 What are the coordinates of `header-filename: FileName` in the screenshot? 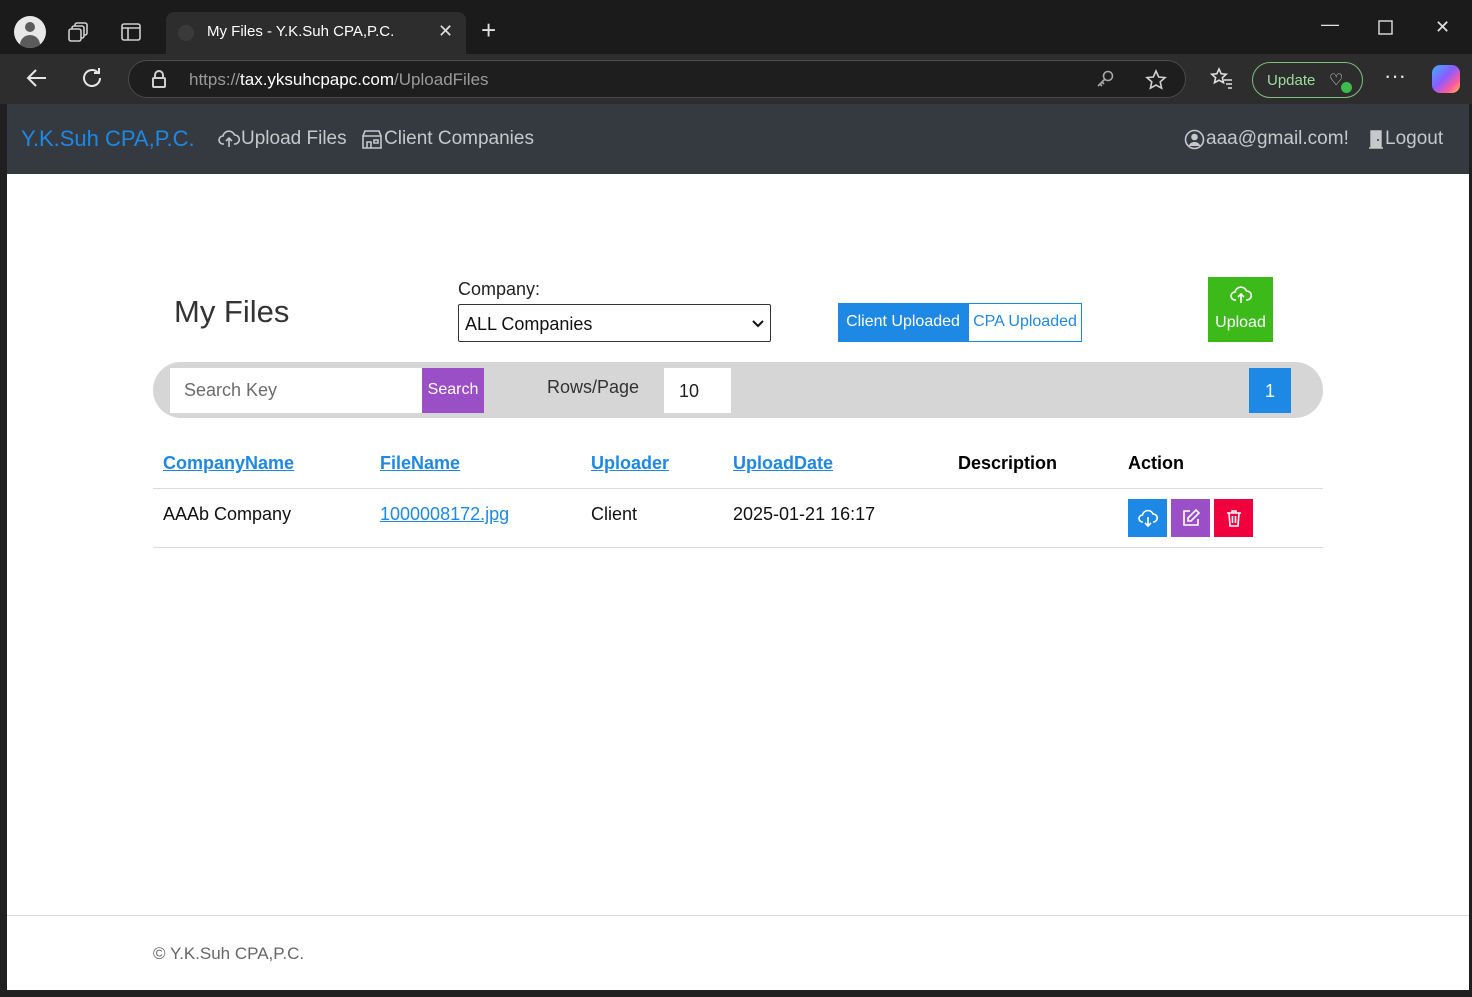 It's located at (420, 463).